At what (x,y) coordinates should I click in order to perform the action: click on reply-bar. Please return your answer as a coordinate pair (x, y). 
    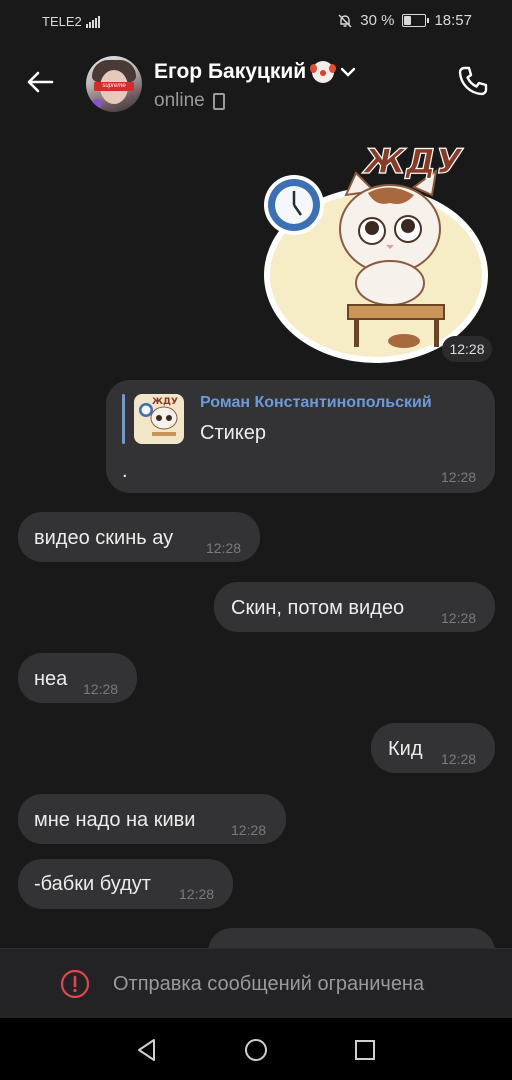
    Looking at the image, I should click on (123, 419).